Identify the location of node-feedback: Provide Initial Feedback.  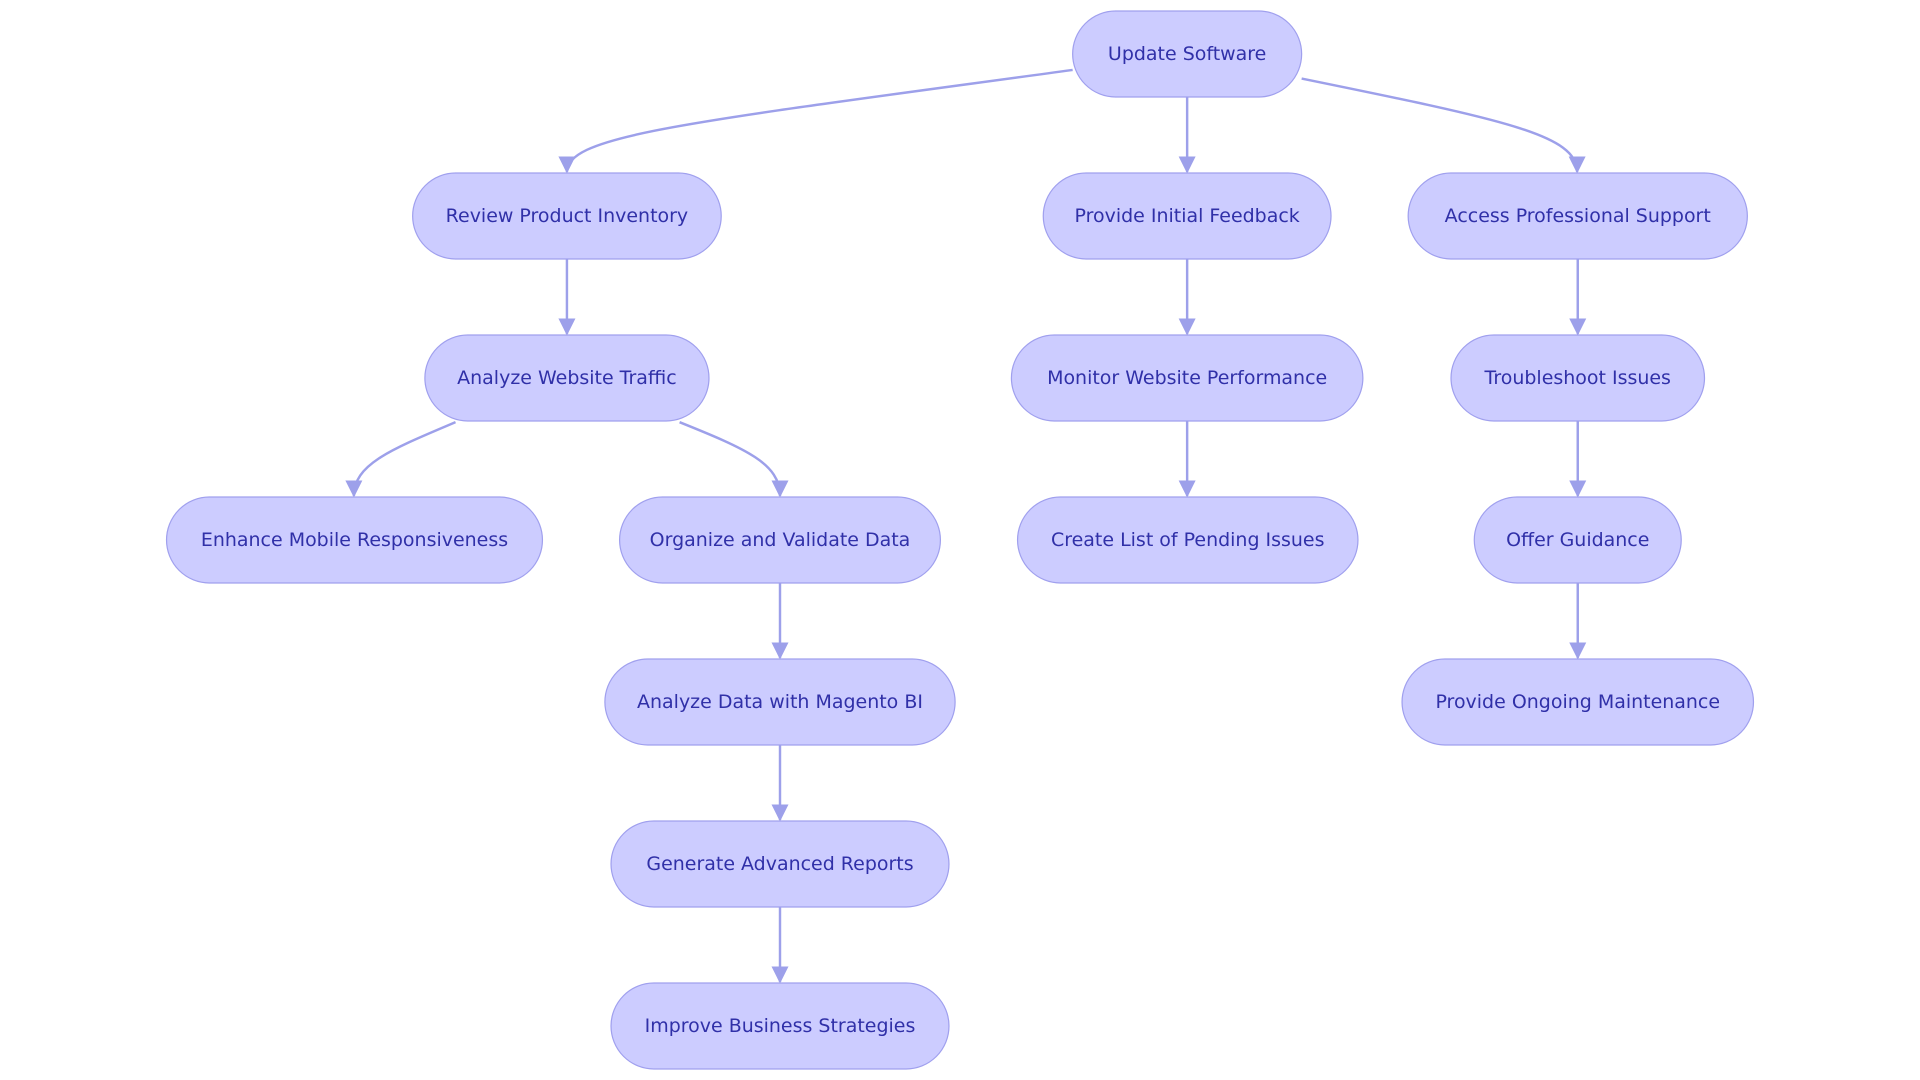
(1187, 216).